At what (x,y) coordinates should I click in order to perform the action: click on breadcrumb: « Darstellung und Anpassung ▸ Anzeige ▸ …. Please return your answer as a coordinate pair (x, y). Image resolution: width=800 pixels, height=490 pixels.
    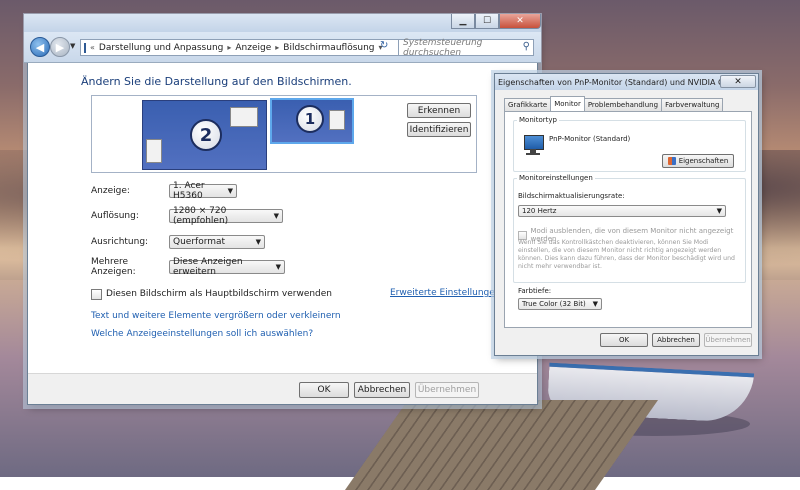
    Looking at the image, I should click on (239, 47).